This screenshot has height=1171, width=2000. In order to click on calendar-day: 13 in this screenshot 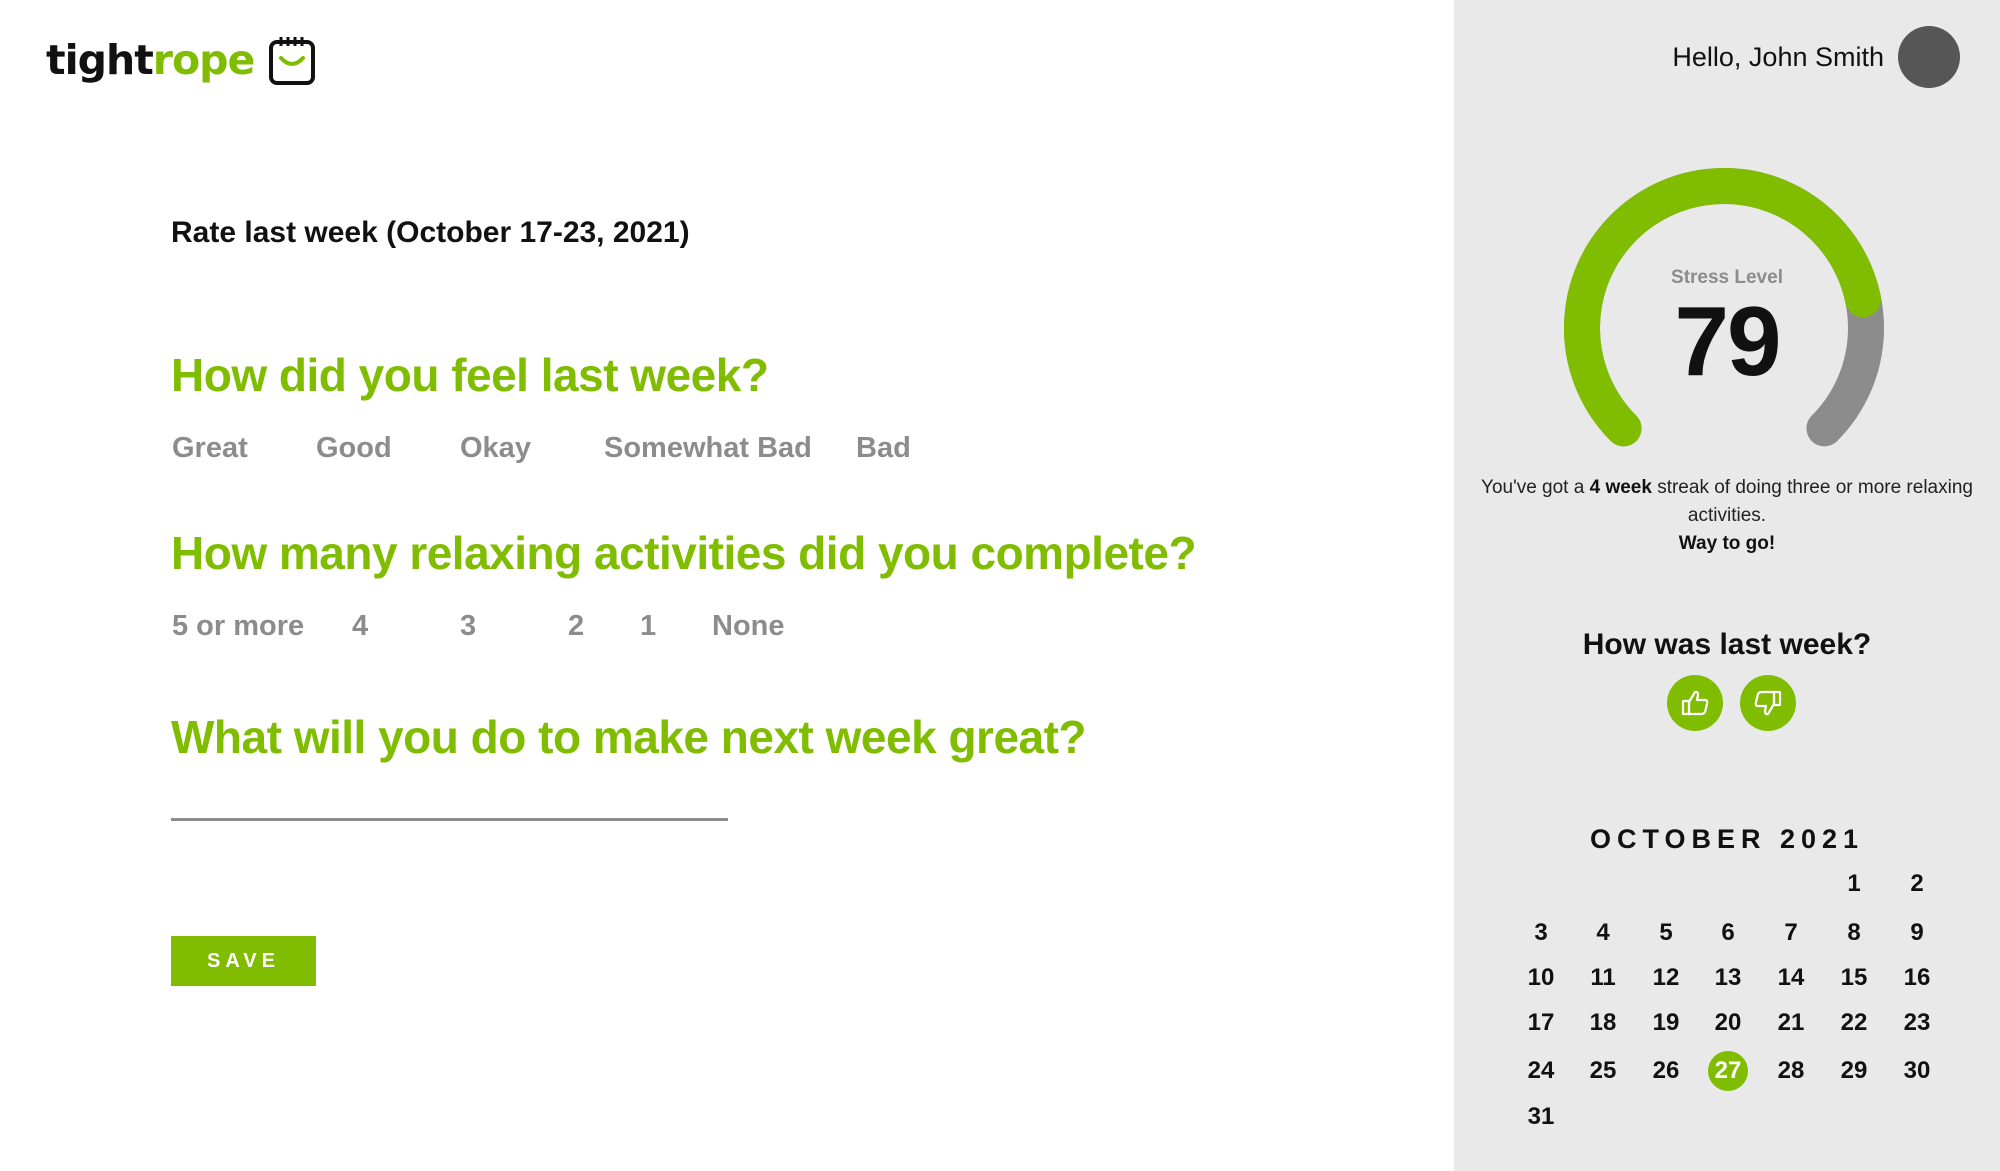, I will do `click(1728, 978)`.